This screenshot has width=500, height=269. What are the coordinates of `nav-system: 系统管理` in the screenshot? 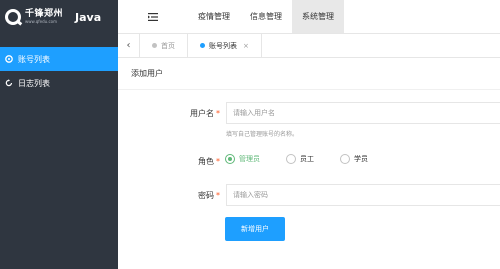 It's located at (318, 16).